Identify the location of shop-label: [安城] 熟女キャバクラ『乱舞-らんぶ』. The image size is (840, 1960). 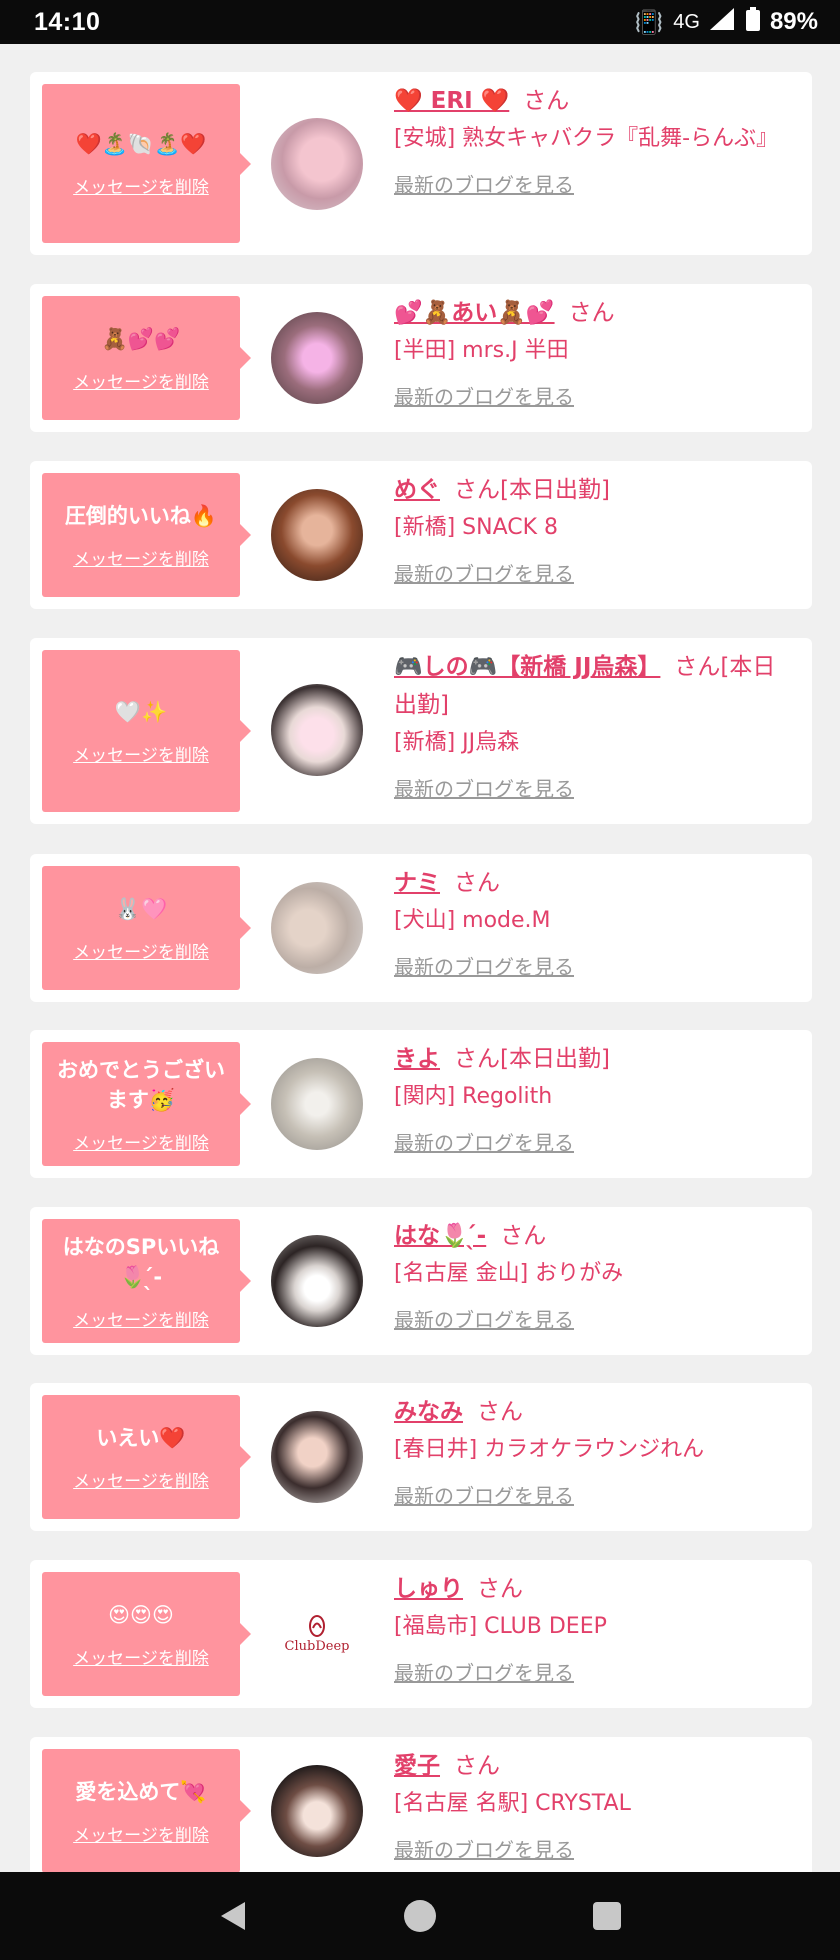
(586, 138).